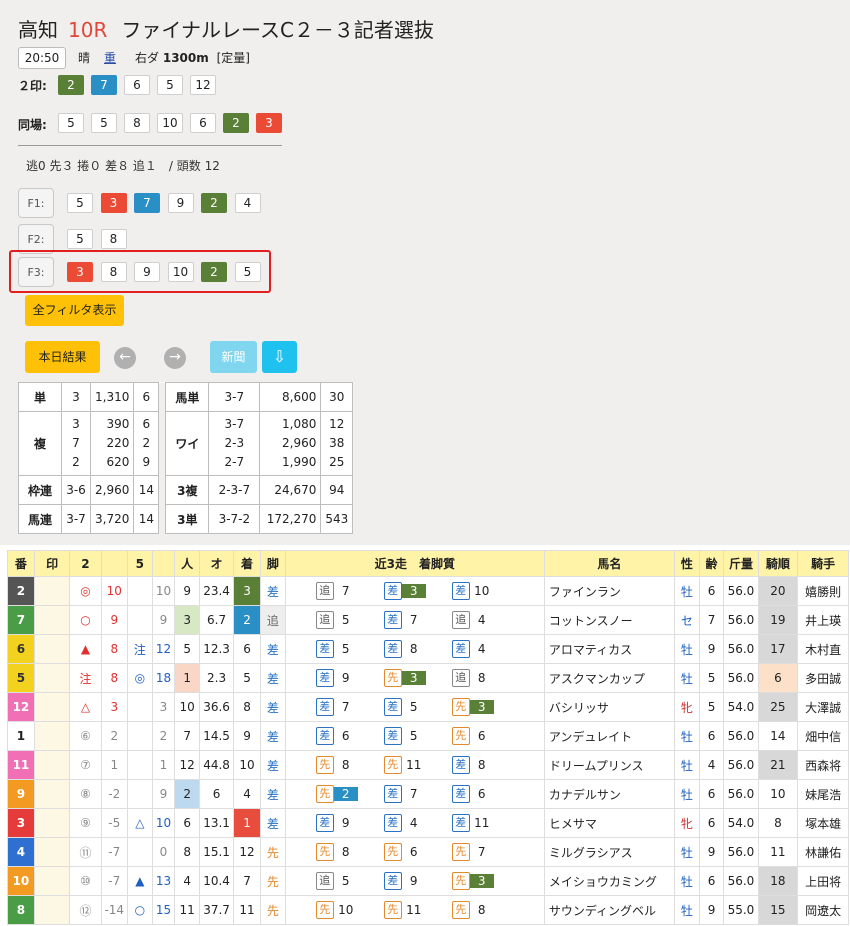 This screenshot has height=926, width=850. I want to click on mark-2: ○, so click(85, 620).